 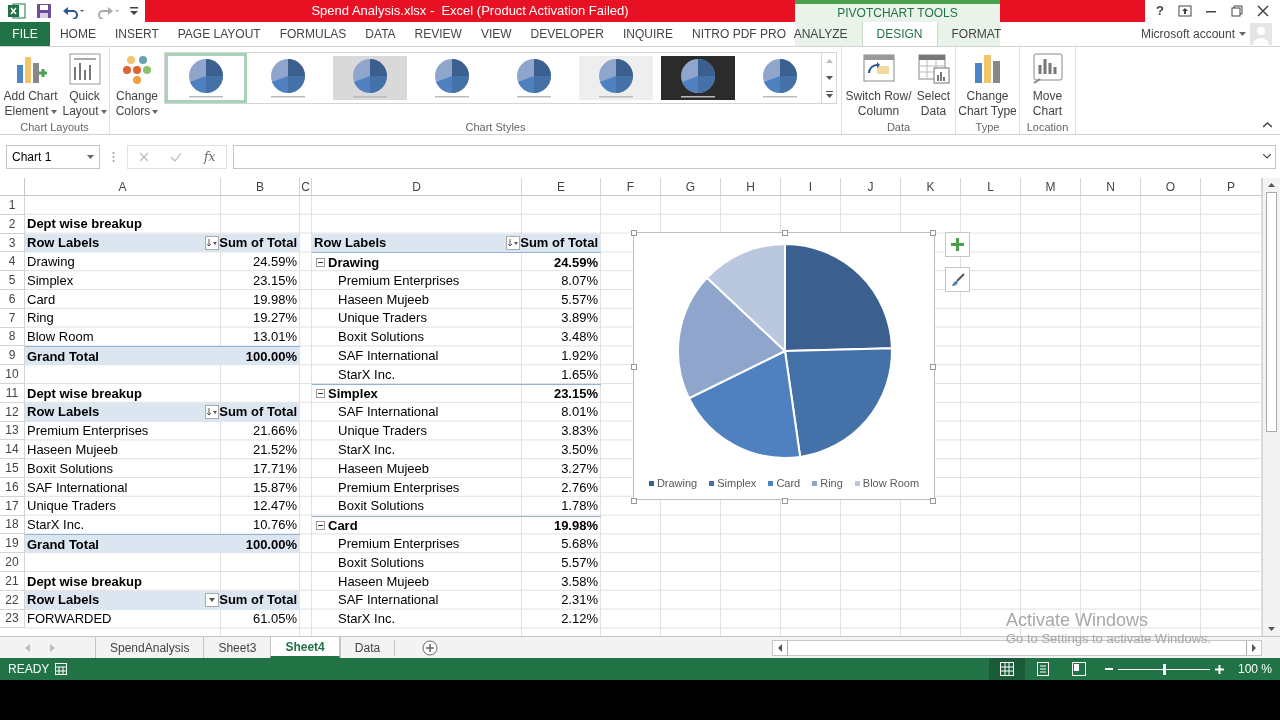 I want to click on ribbon-tab: NITRO PDF PRO, so click(x=739, y=34).